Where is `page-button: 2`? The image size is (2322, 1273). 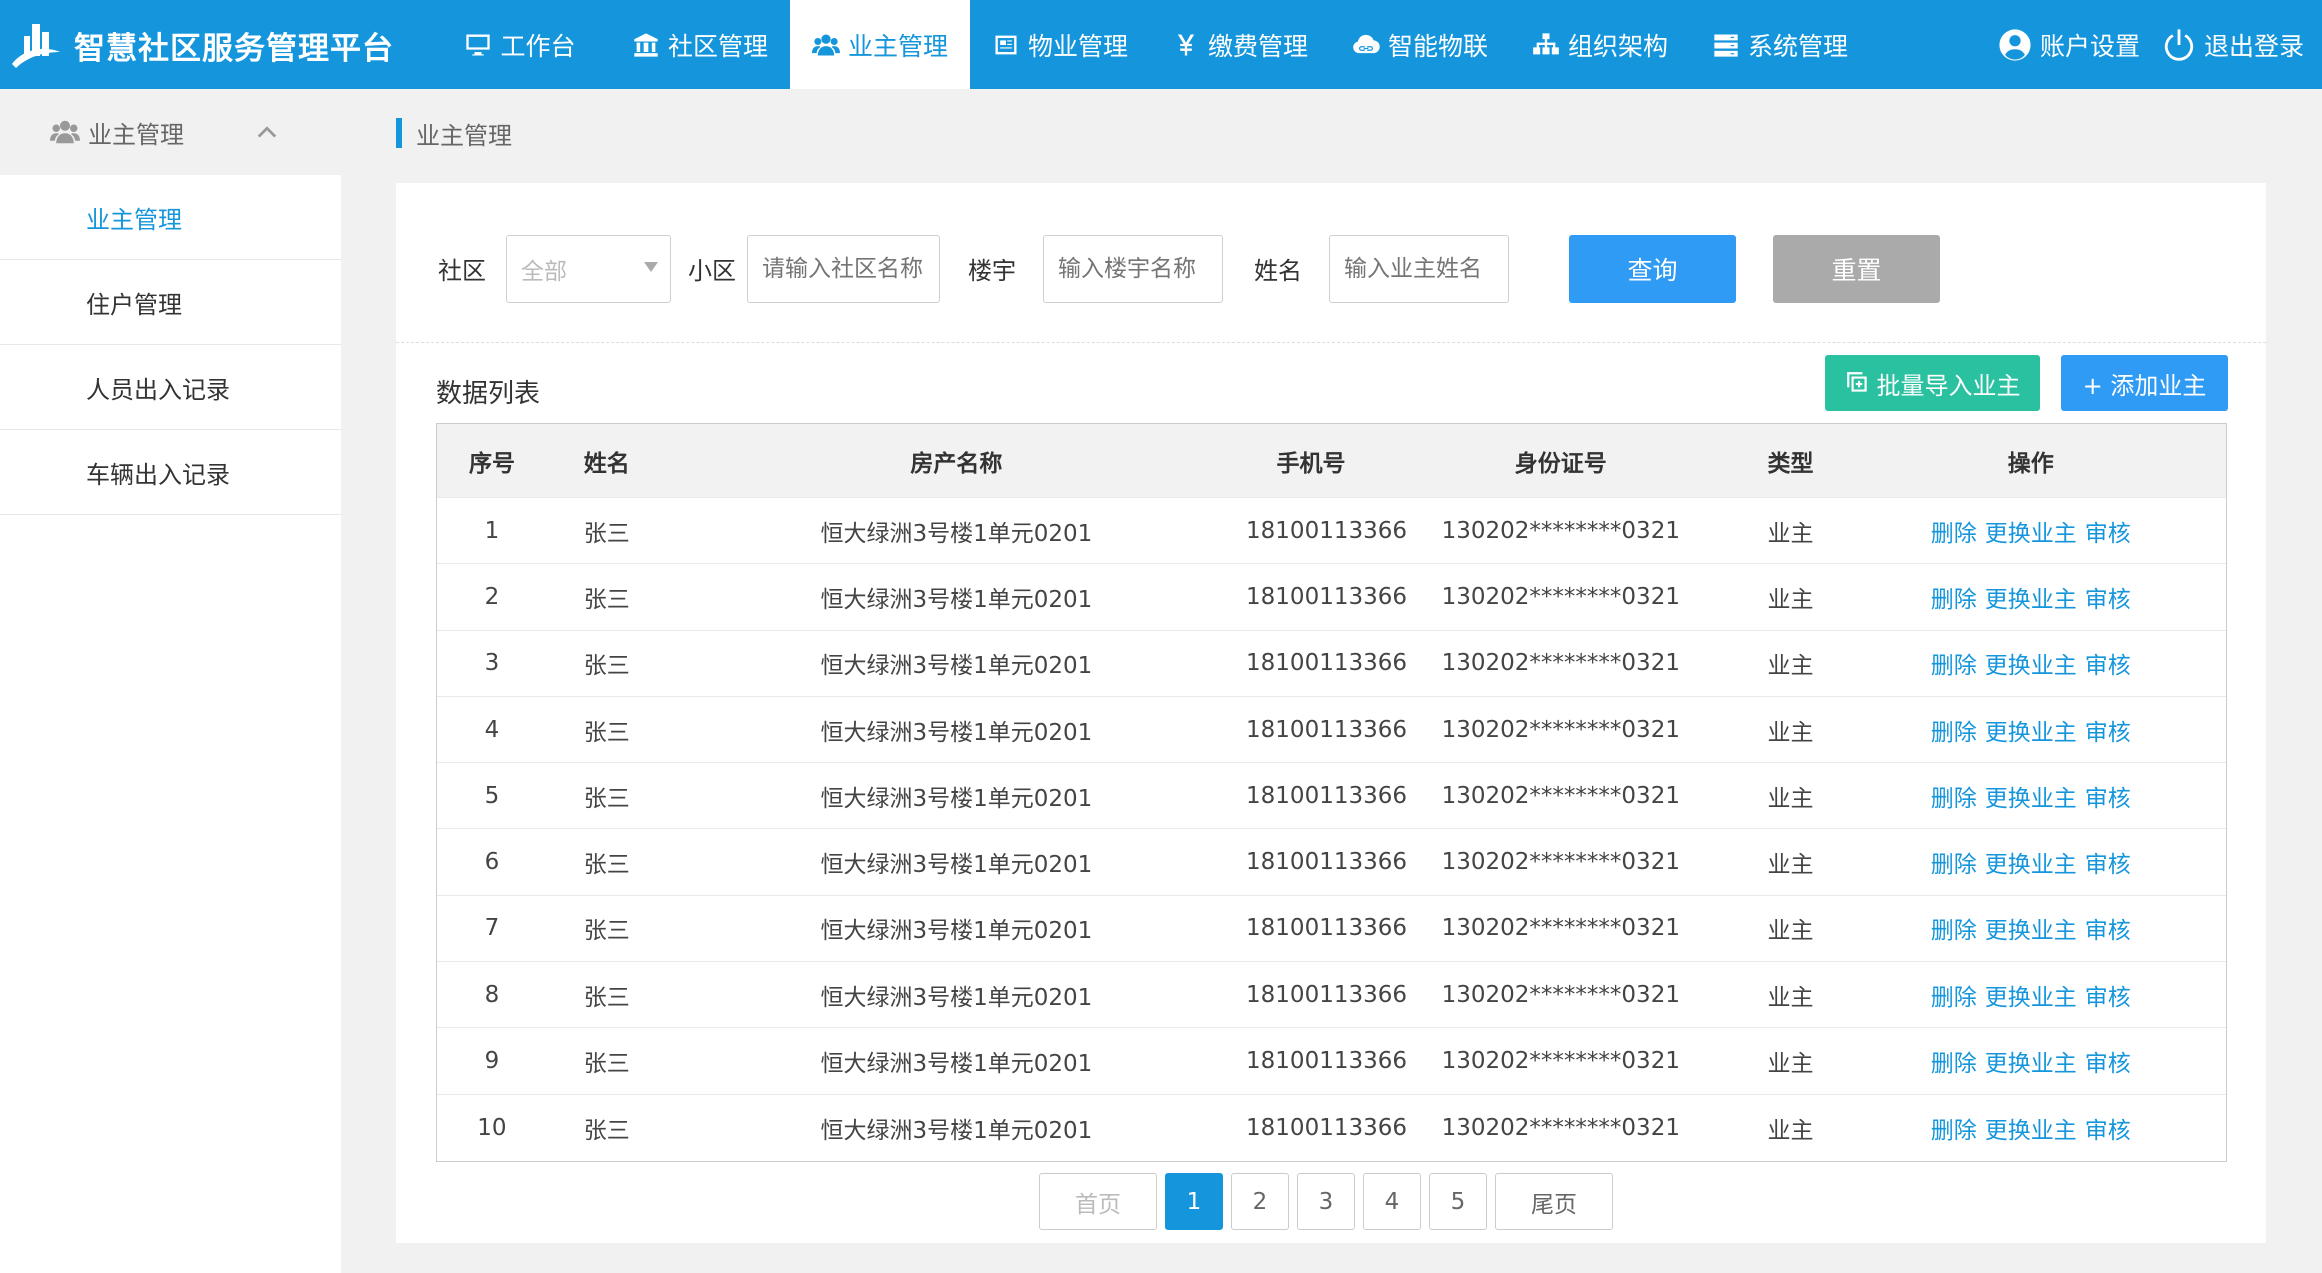 page-button: 2 is located at coordinates (1260, 1201).